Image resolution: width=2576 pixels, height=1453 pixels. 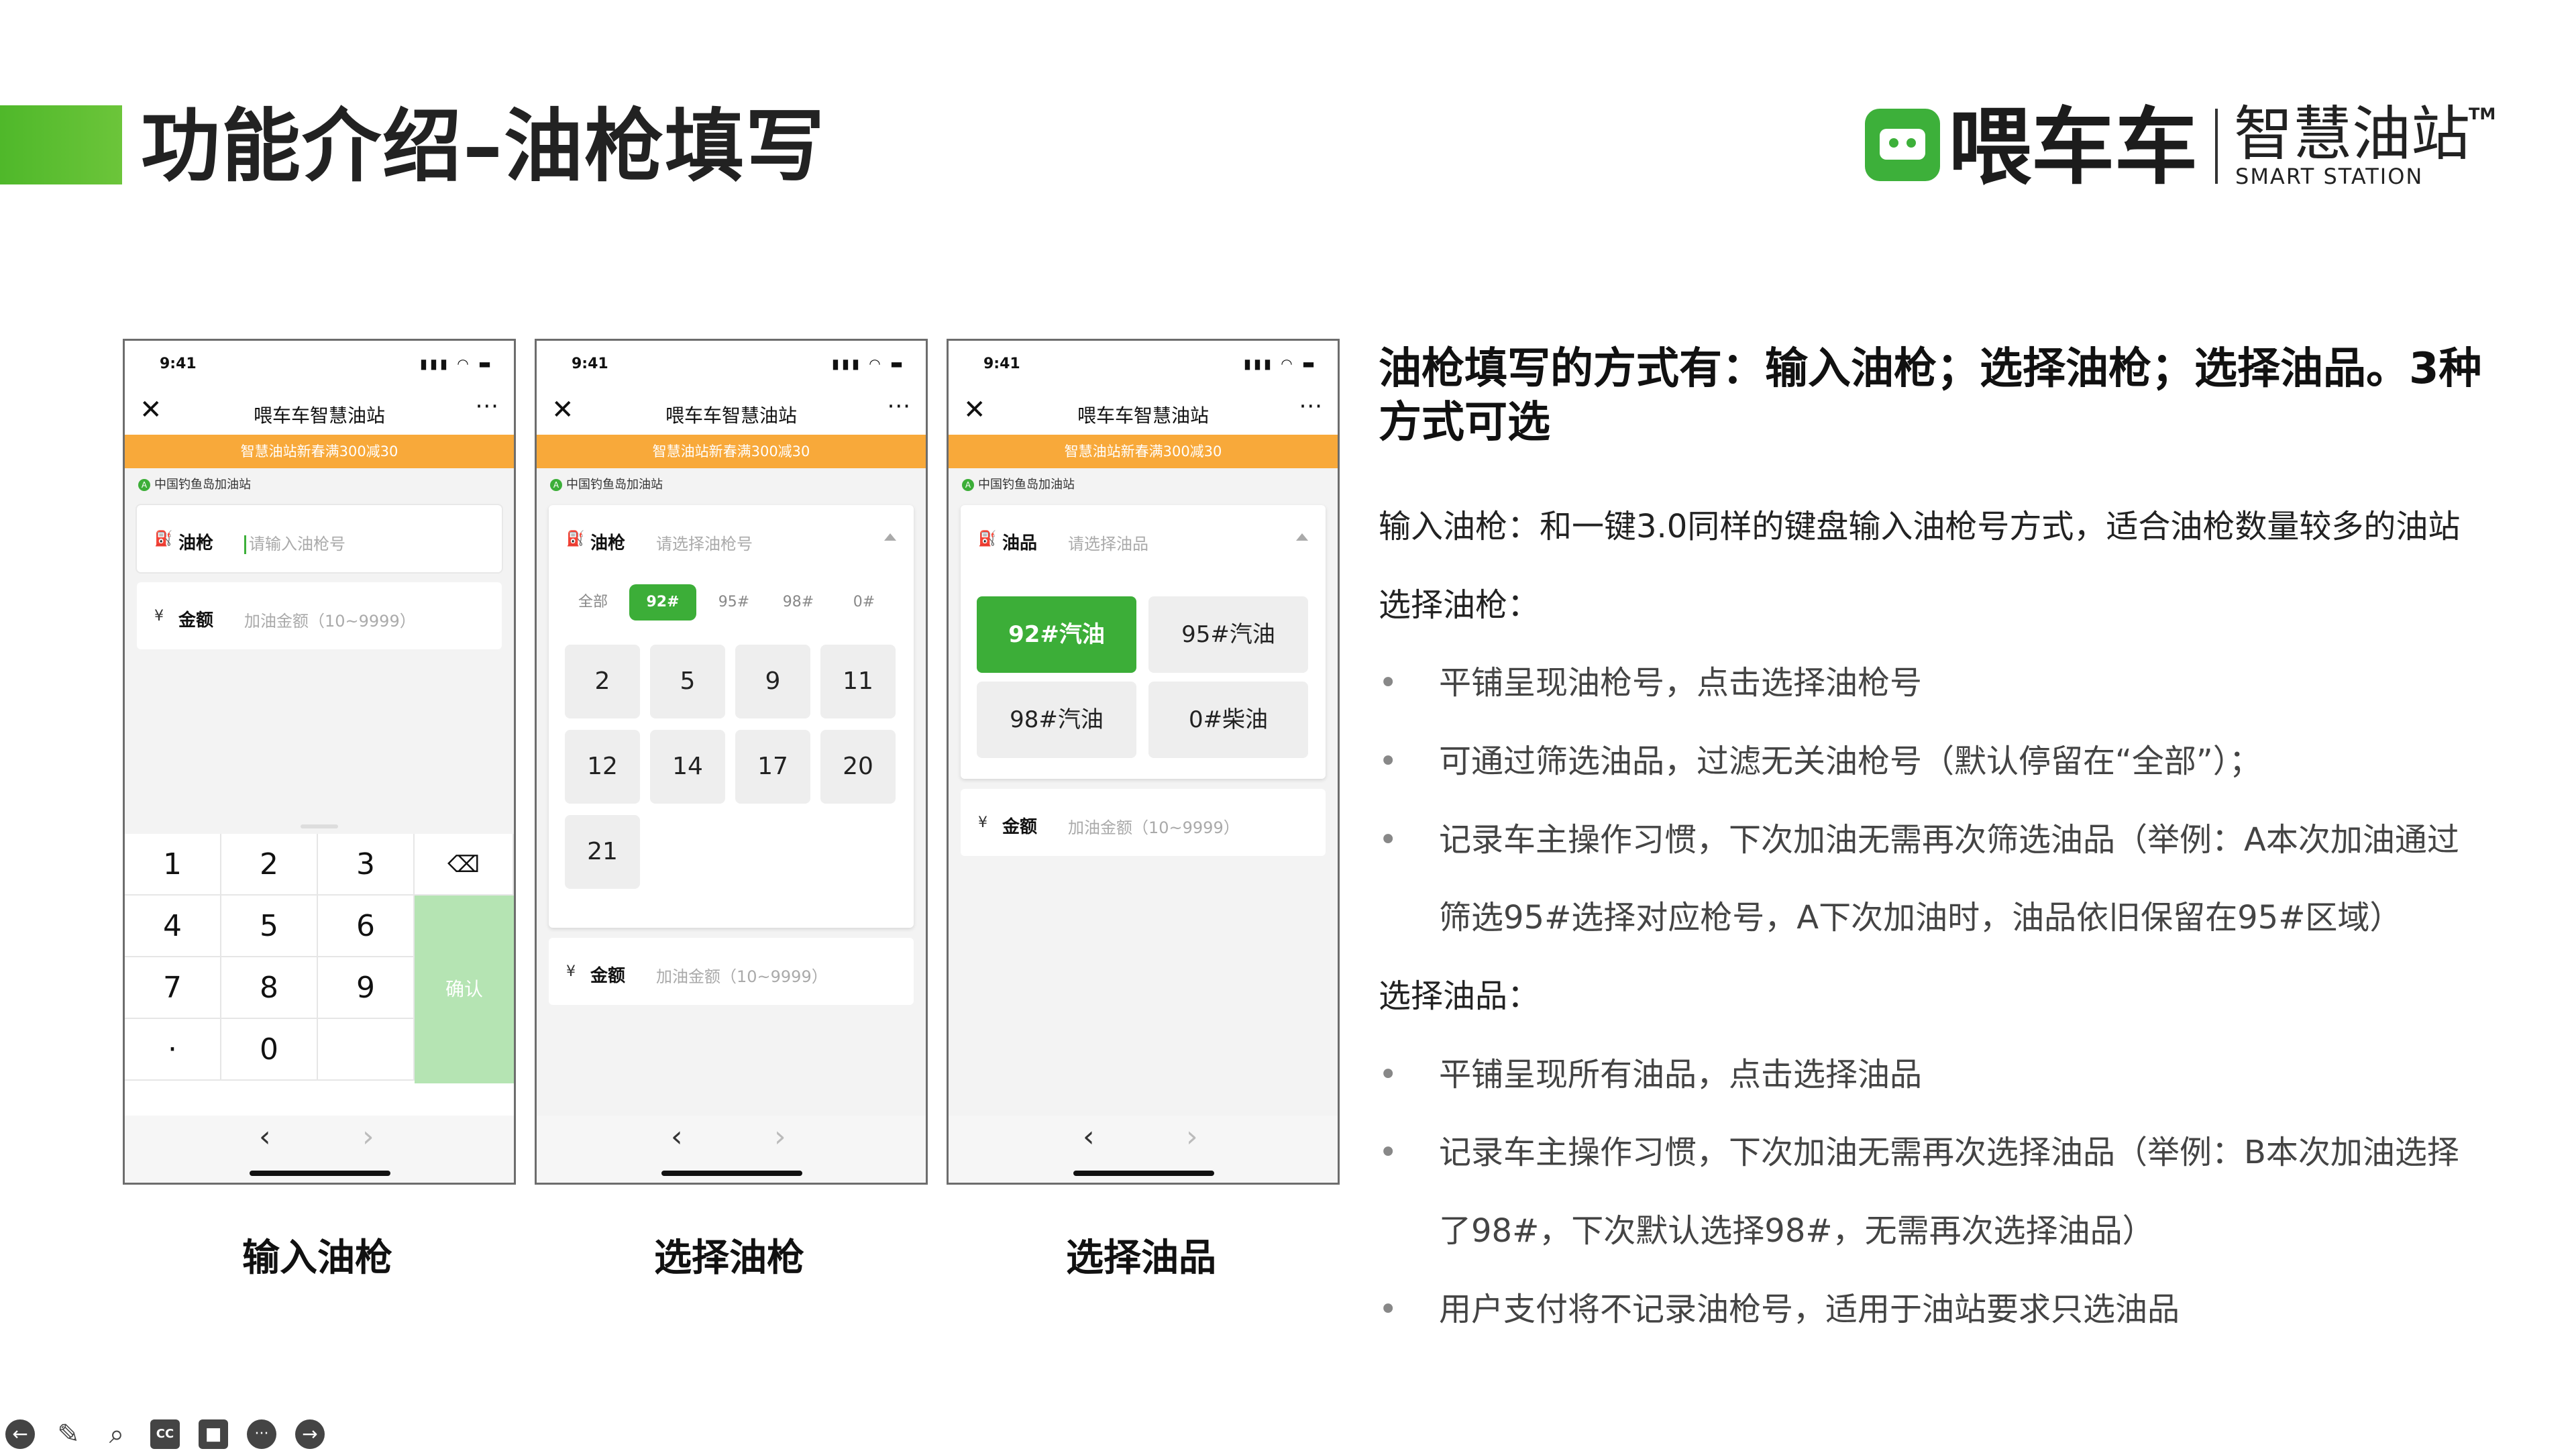 What do you see at coordinates (593, 602) in the screenshot?
I see `filter-all: 全部` at bounding box center [593, 602].